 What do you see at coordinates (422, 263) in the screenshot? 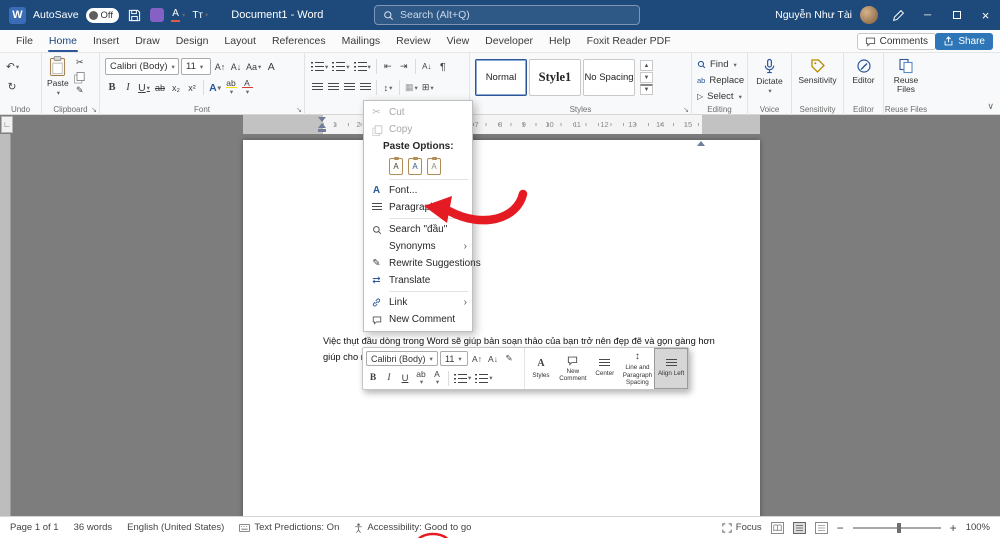
I see `context-menu-rewrite-suggestions: ✎ Rewrite Suggestions` at bounding box center [422, 263].